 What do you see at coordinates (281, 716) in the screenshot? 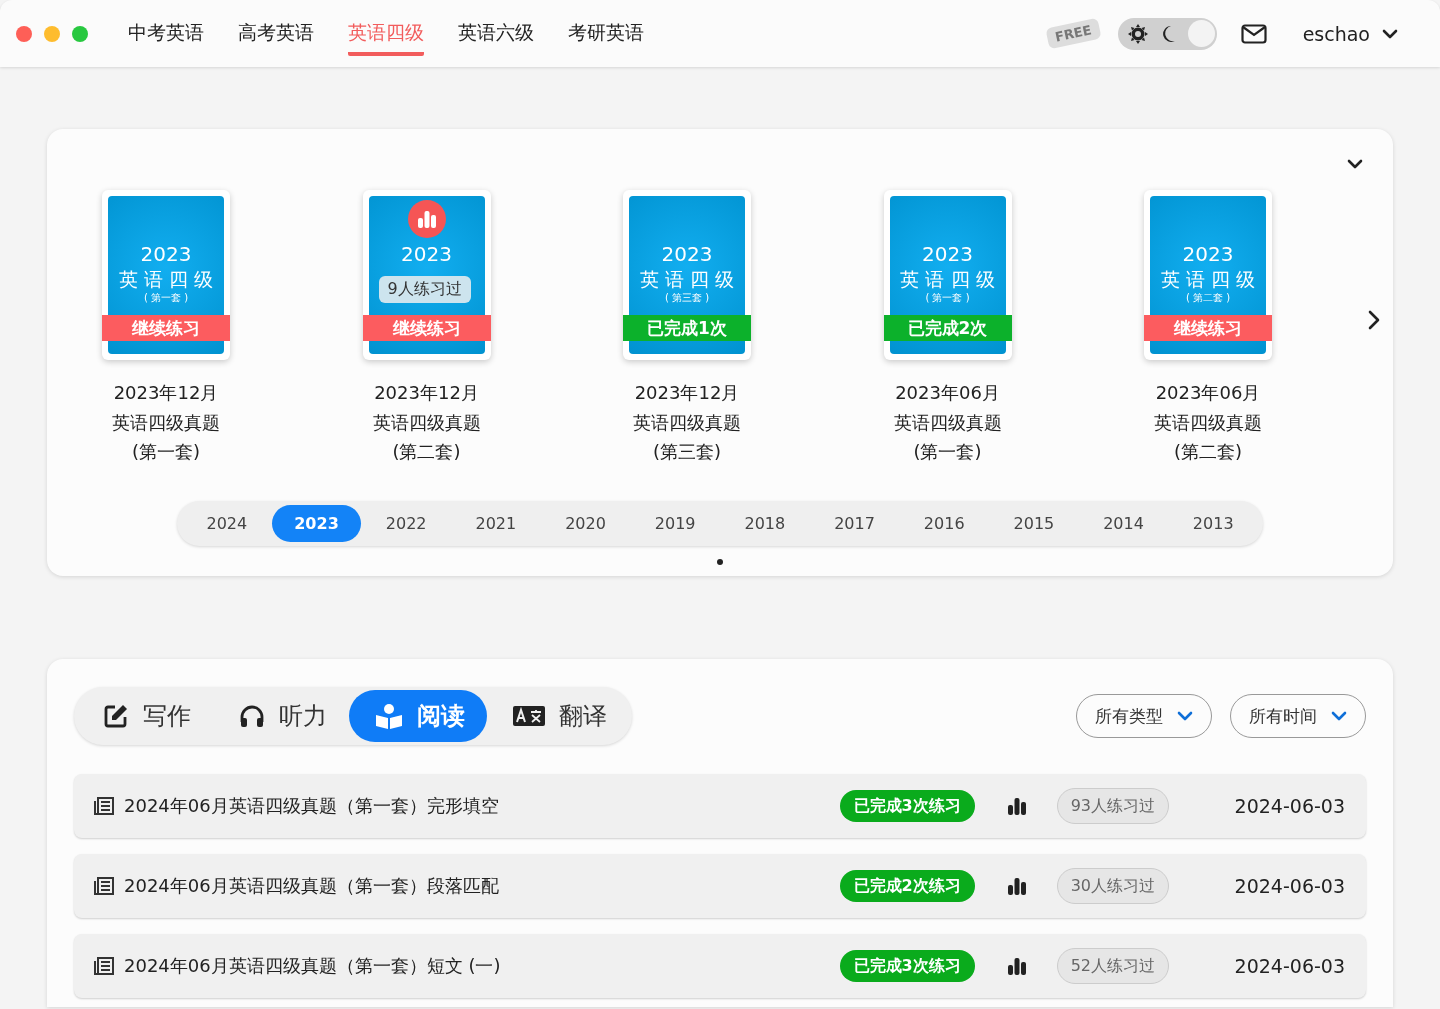
I see `section-tab: 听力` at bounding box center [281, 716].